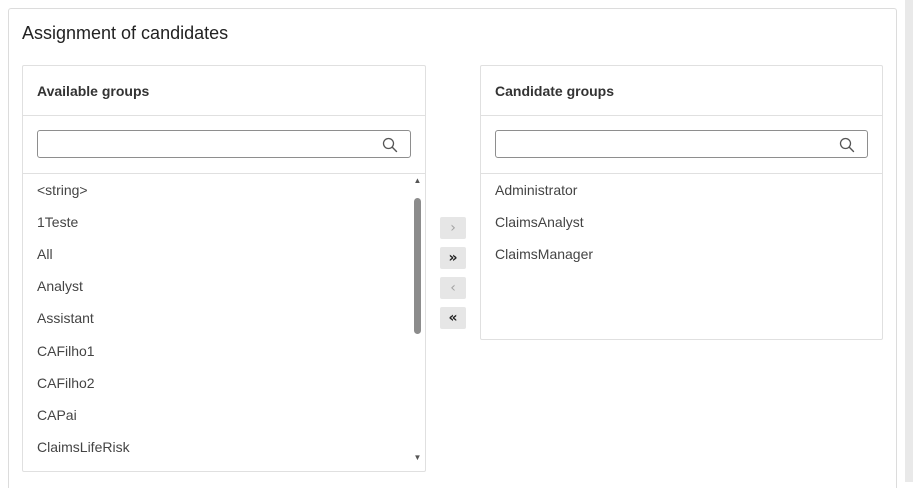 This screenshot has height=488, width=913. Describe the element at coordinates (66, 351) in the screenshot. I see `list-item: CAFilho1` at that location.